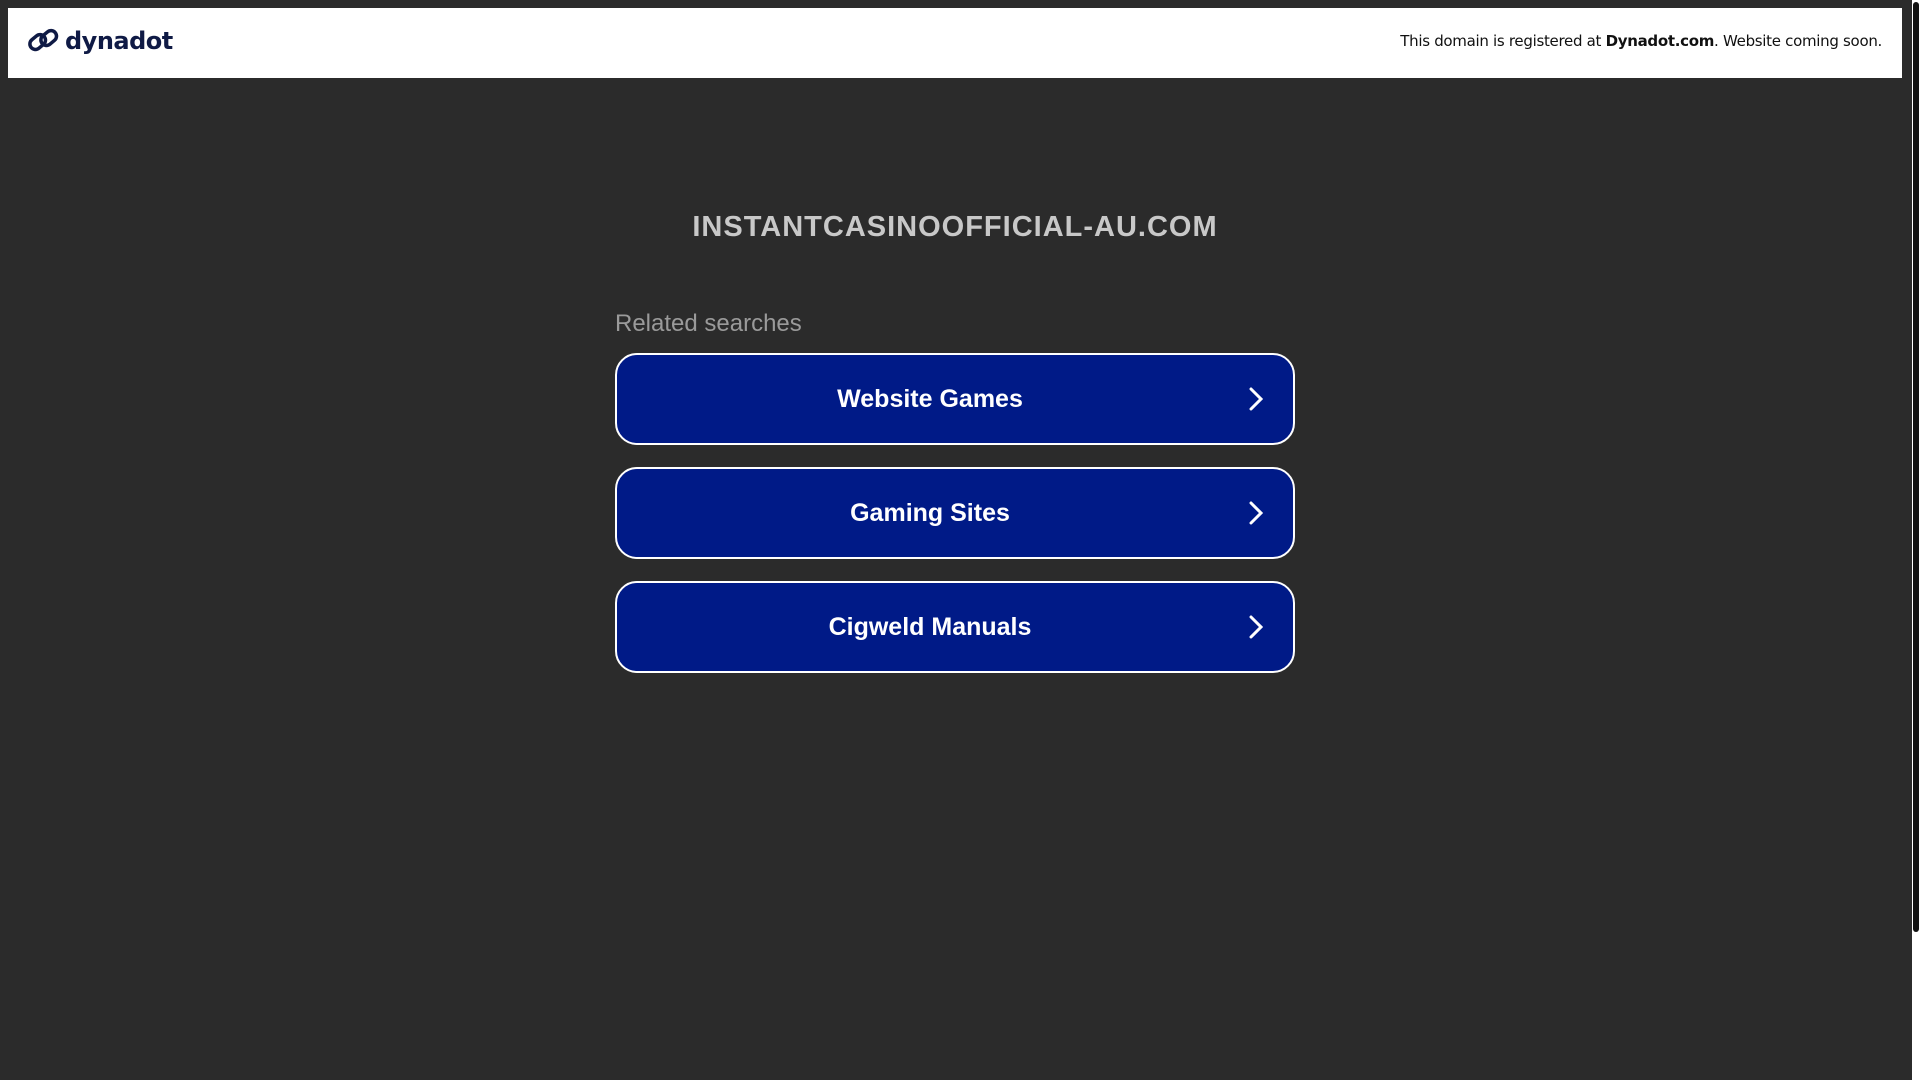 This screenshot has height=1080, width=1920. What do you see at coordinates (1916, 467) in the screenshot?
I see `scrollbar-thumb` at bounding box center [1916, 467].